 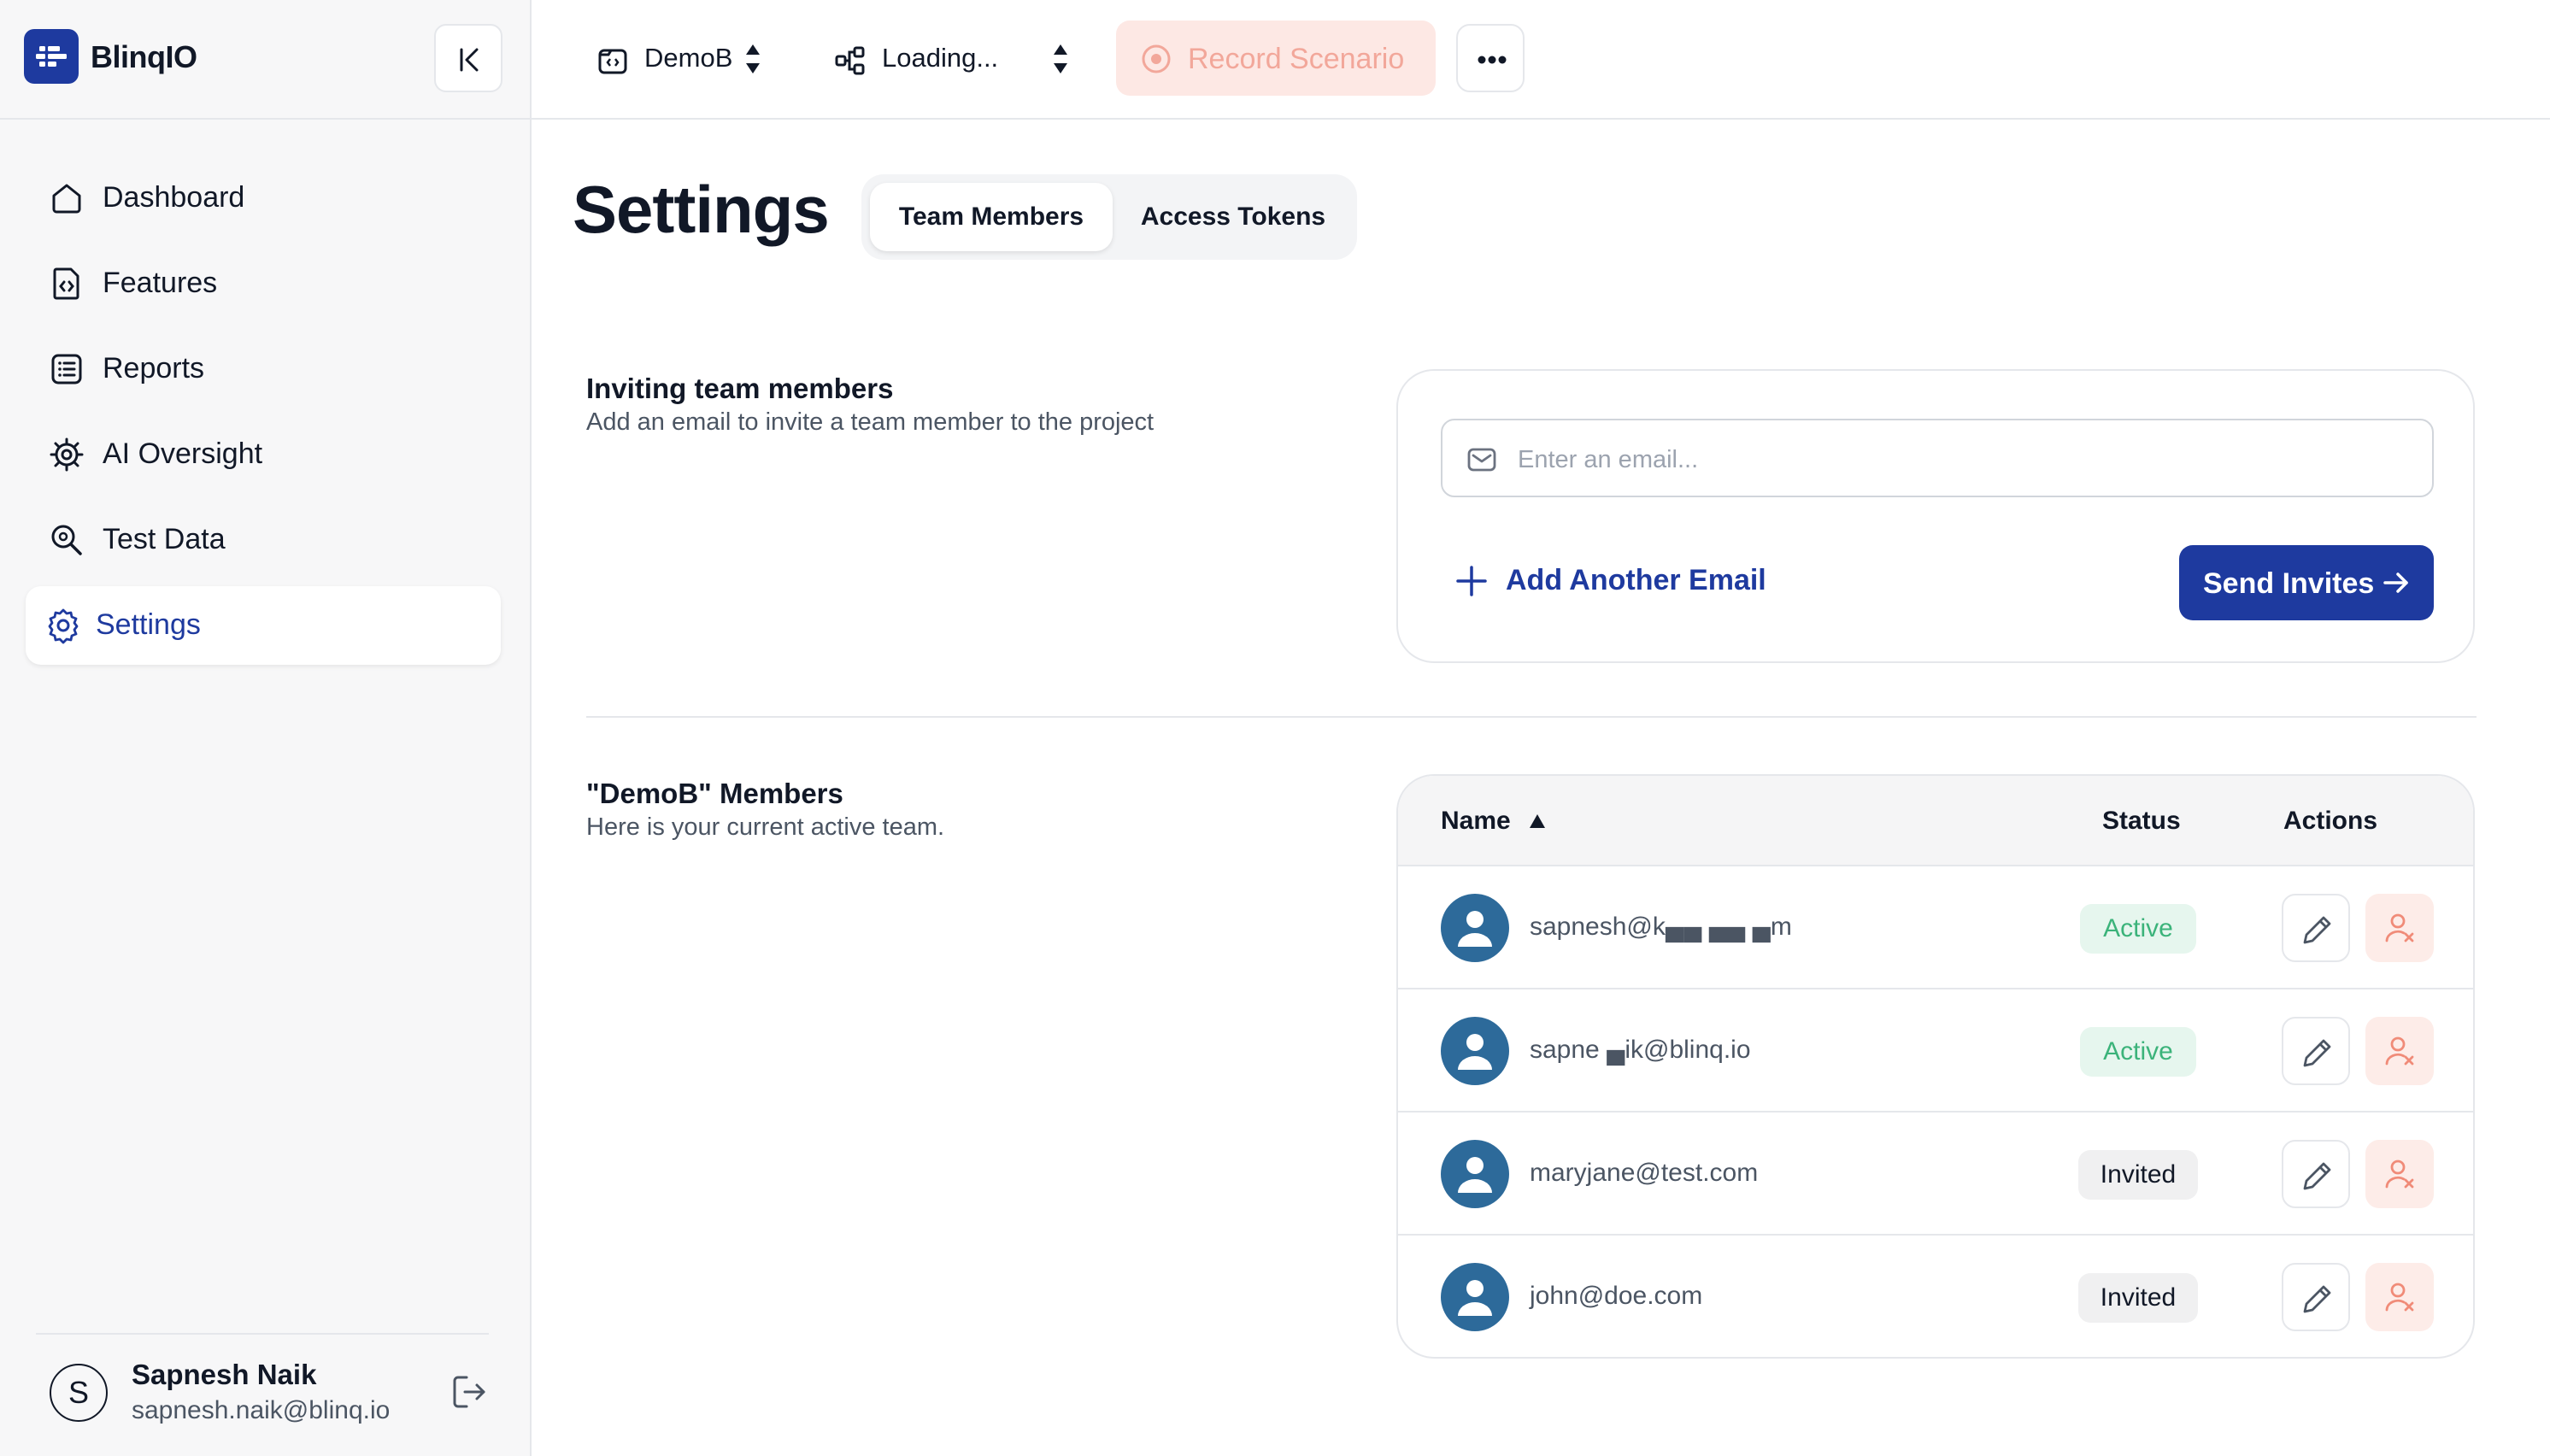 What do you see at coordinates (67, 454) in the screenshot?
I see `gear-chip-icon` at bounding box center [67, 454].